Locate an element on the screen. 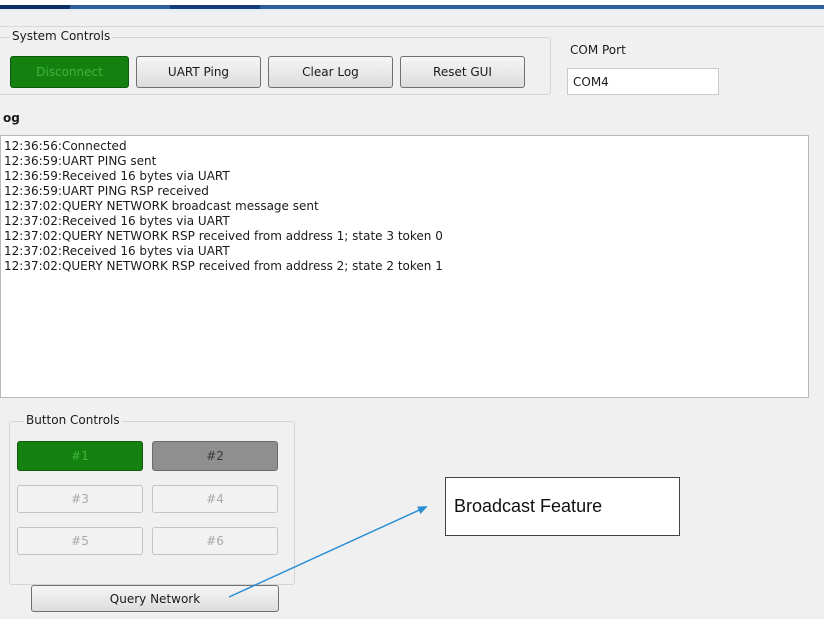 Image resolution: width=824 pixels, height=619 pixels. divider is located at coordinates (412, 26).